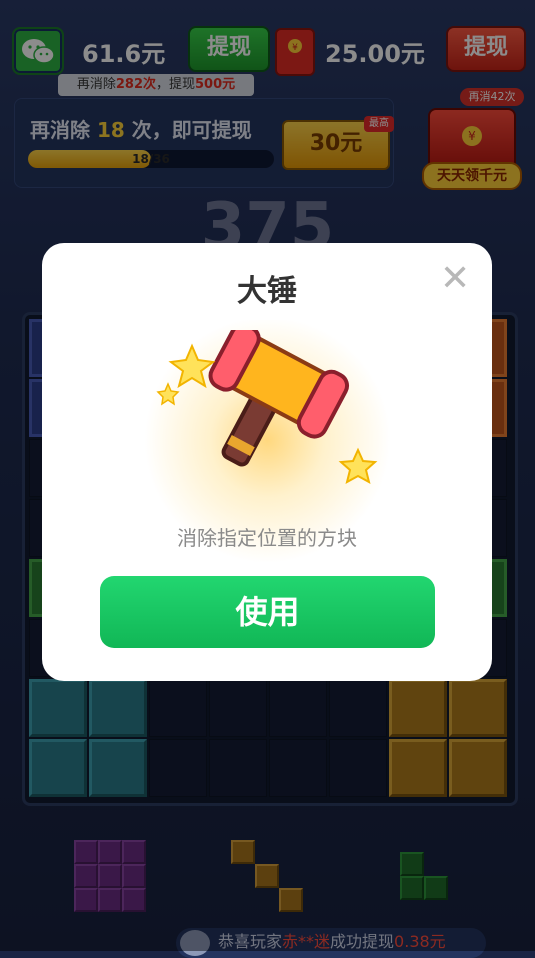 This screenshot has height=958, width=535. Describe the element at coordinates (267, 407) in the screenshot. I see `hammer-icon` at that location.